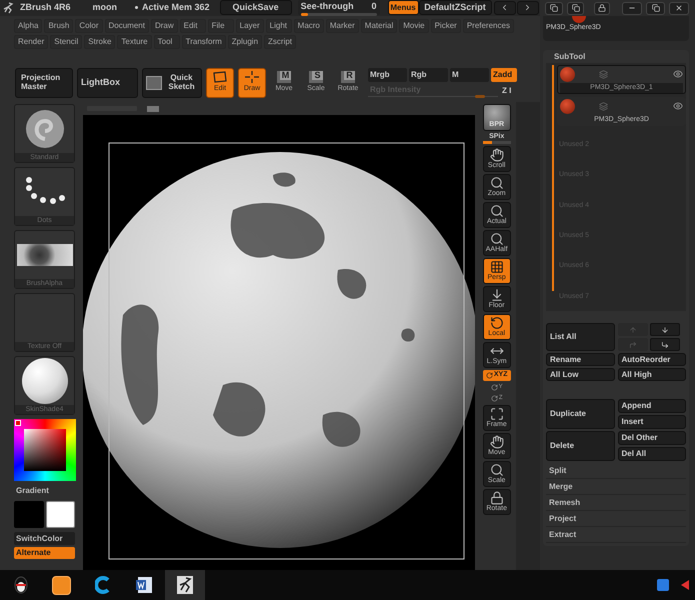  Describe the element at coordinates (21, 585) in the screenshot. I see `penguin-icon` at that location.